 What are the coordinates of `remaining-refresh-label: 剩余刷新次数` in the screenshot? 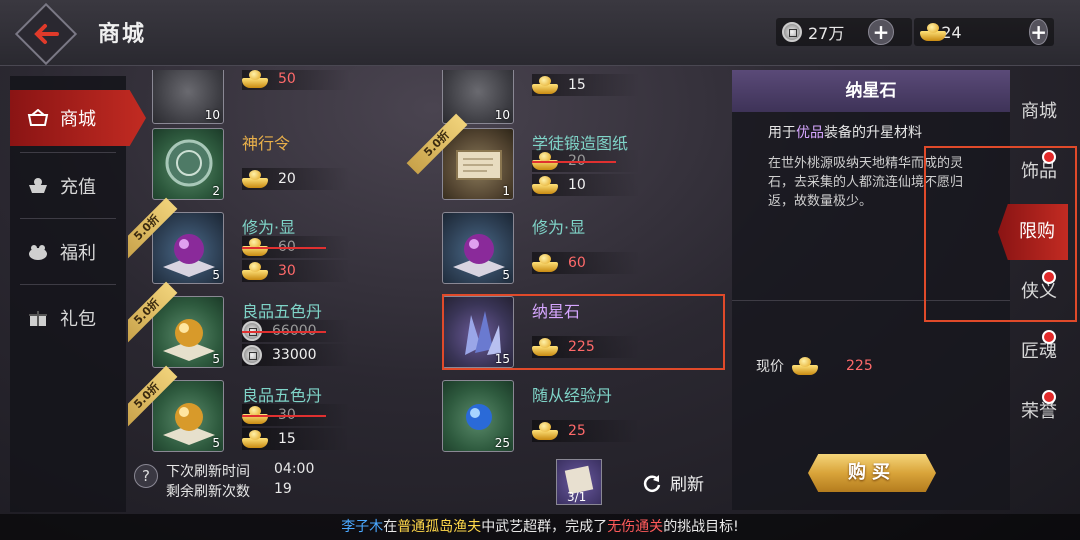 It's located at (208, 492).